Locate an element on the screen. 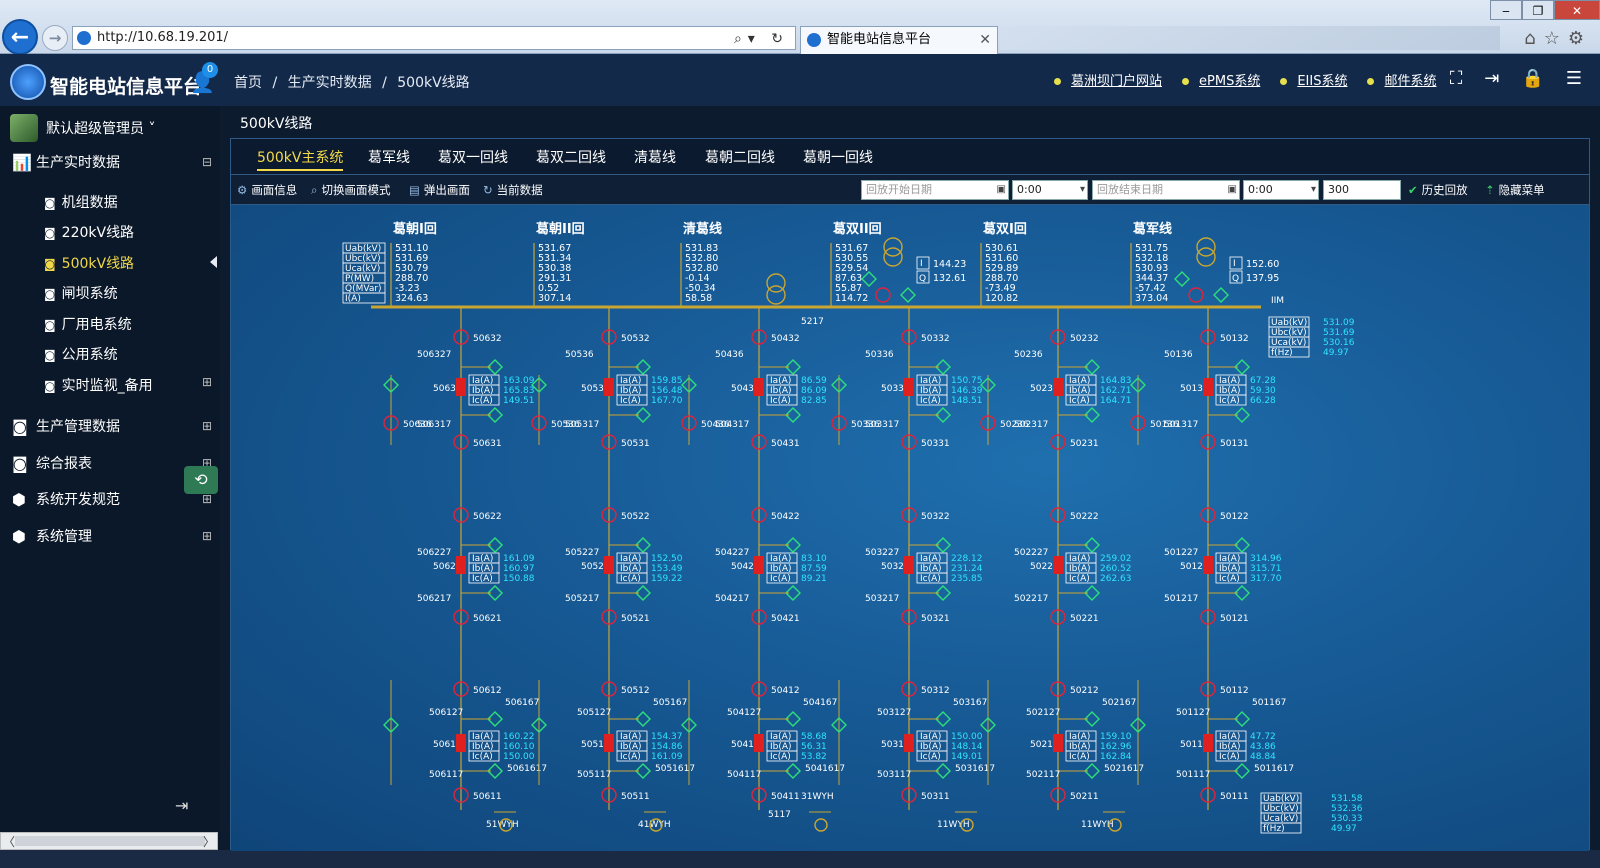  notification-badge: 0 is located at coordinates (210, 70).